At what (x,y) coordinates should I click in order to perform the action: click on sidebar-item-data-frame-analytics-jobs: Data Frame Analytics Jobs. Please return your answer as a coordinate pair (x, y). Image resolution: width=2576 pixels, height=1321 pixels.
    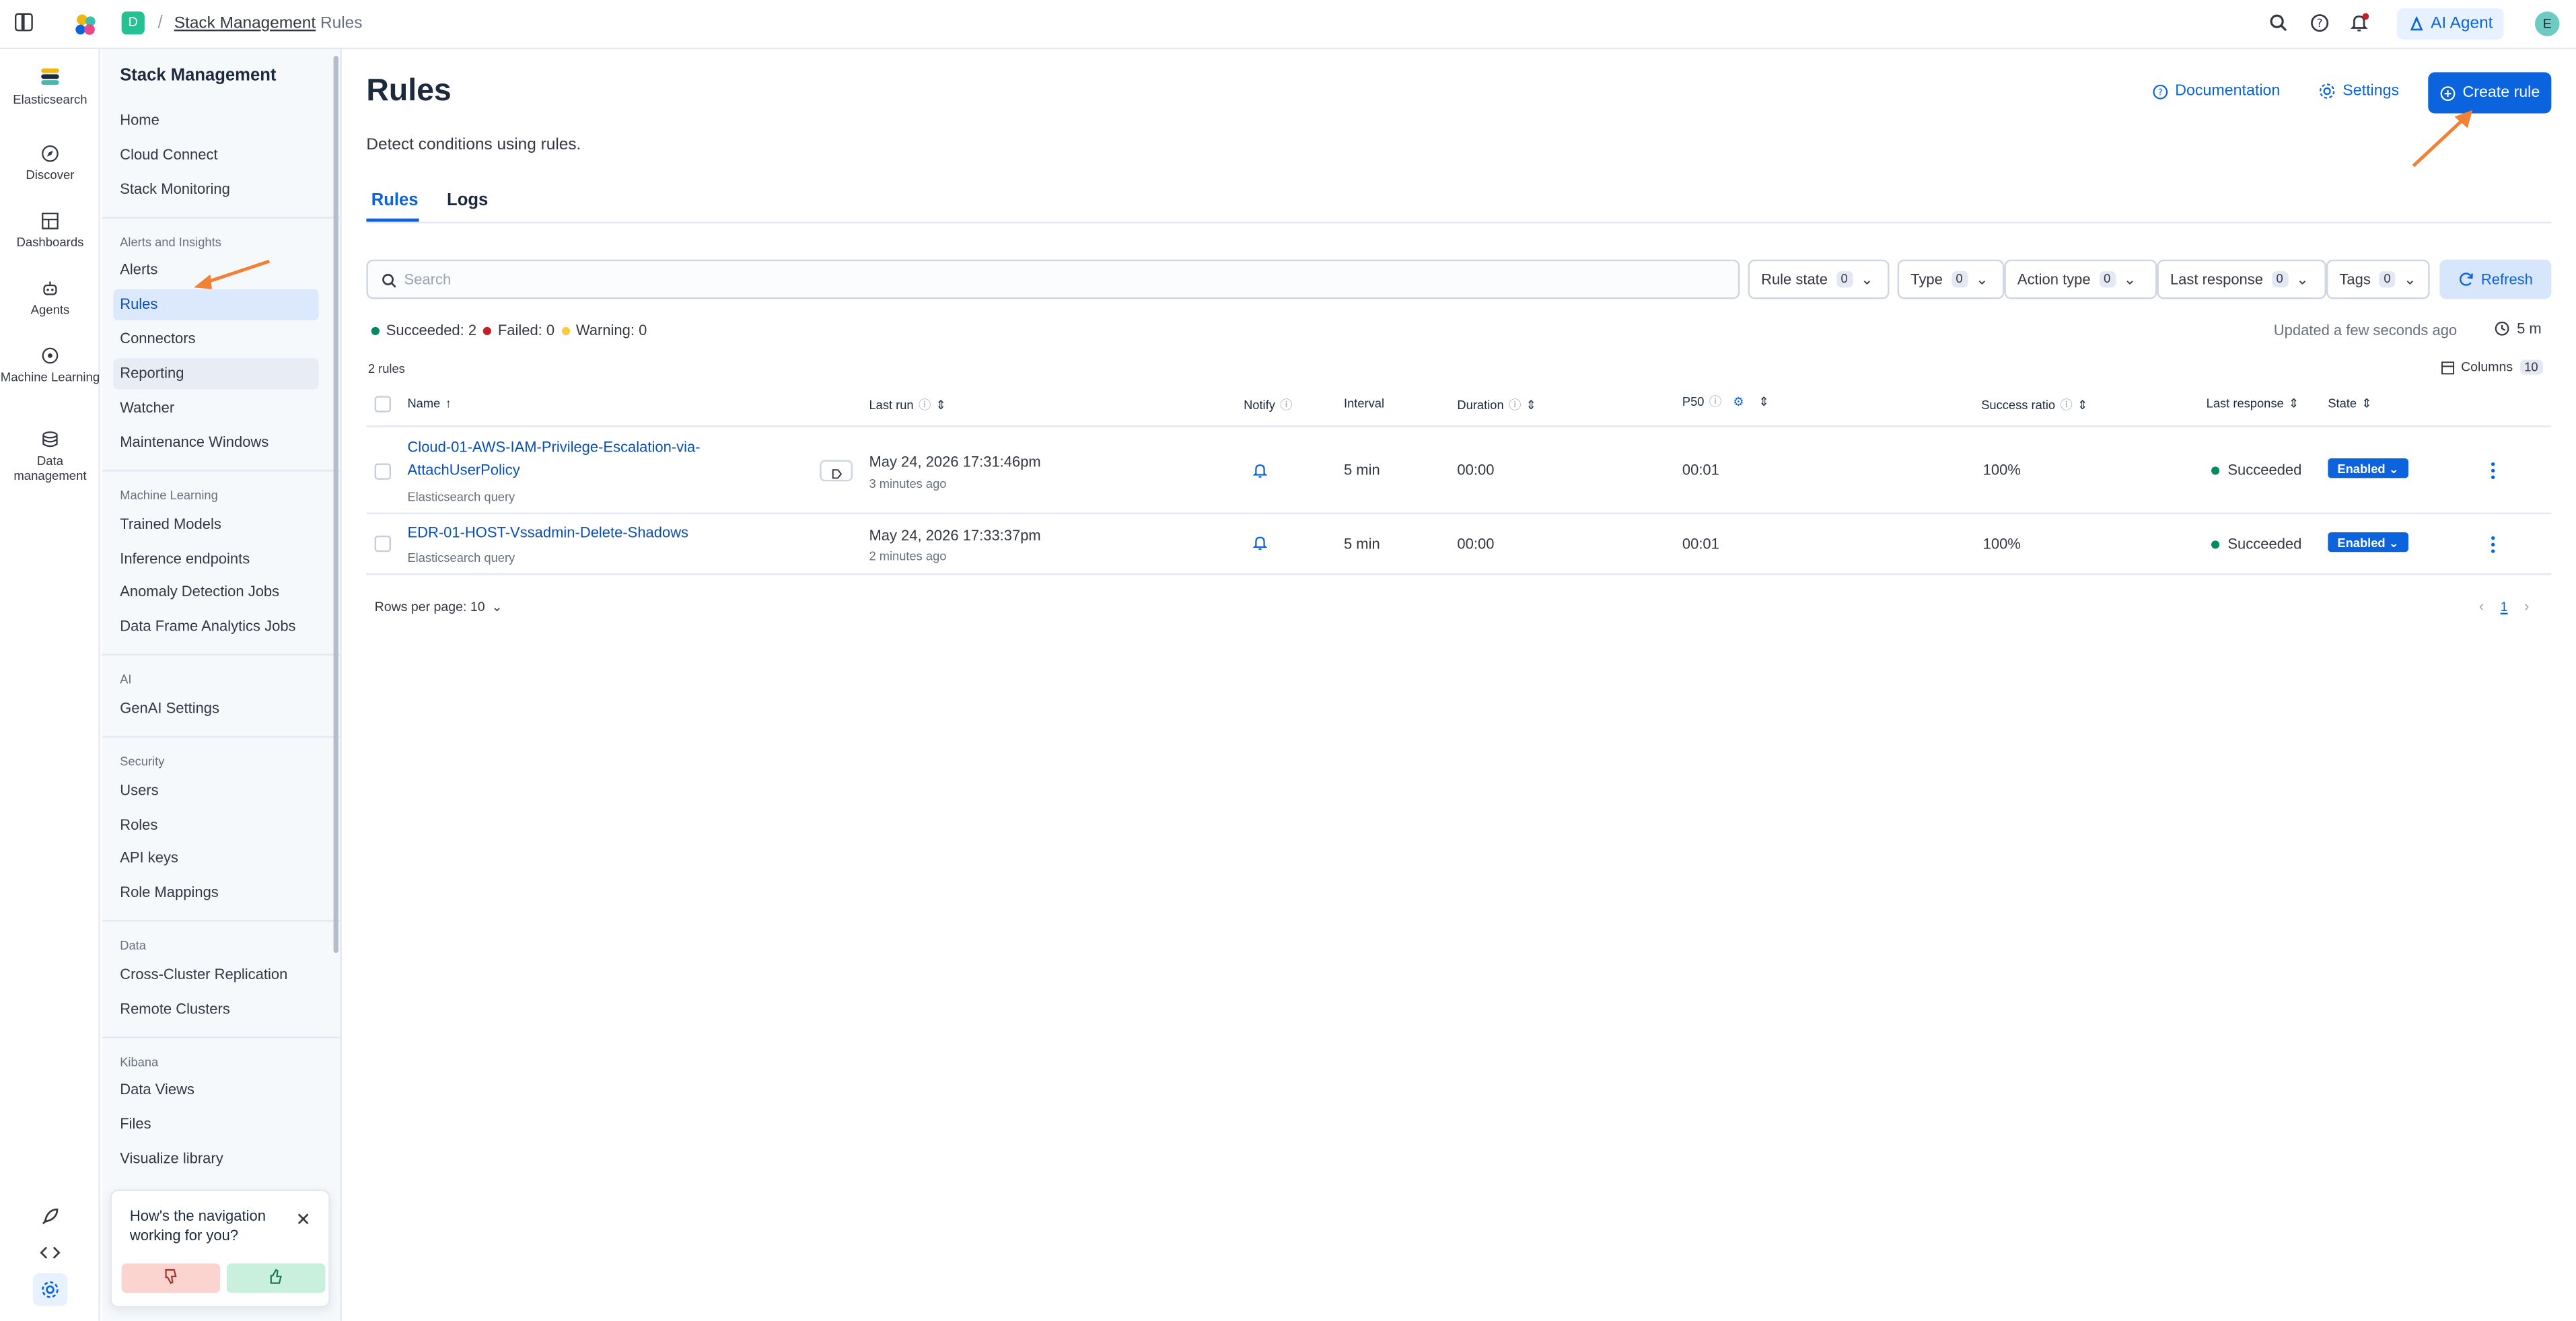
    Looking at the image, I should click on (207, 626).